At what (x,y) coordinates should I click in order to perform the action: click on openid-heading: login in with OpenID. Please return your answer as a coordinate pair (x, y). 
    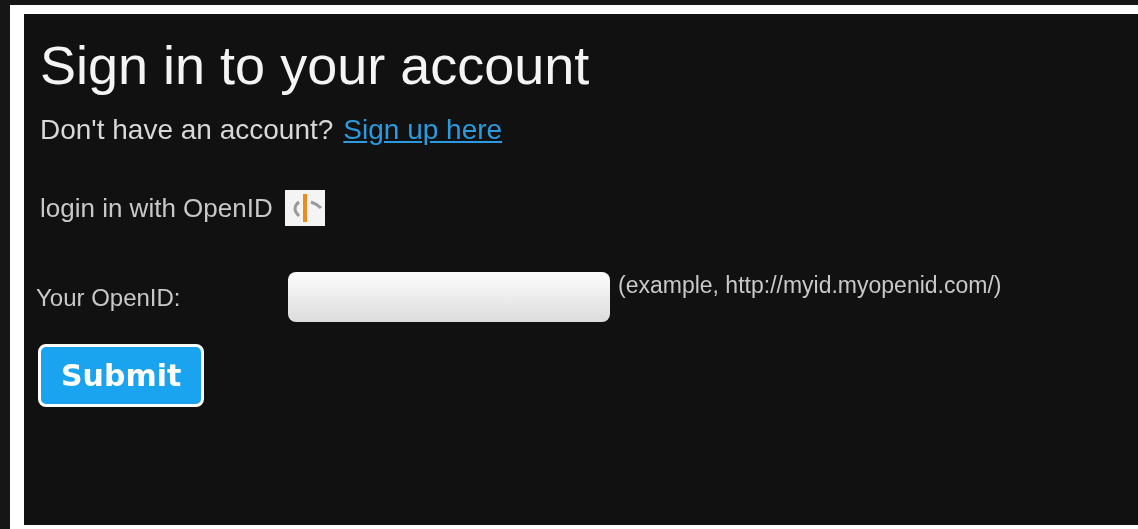
    Looking at the image, I should click on (156, 208).